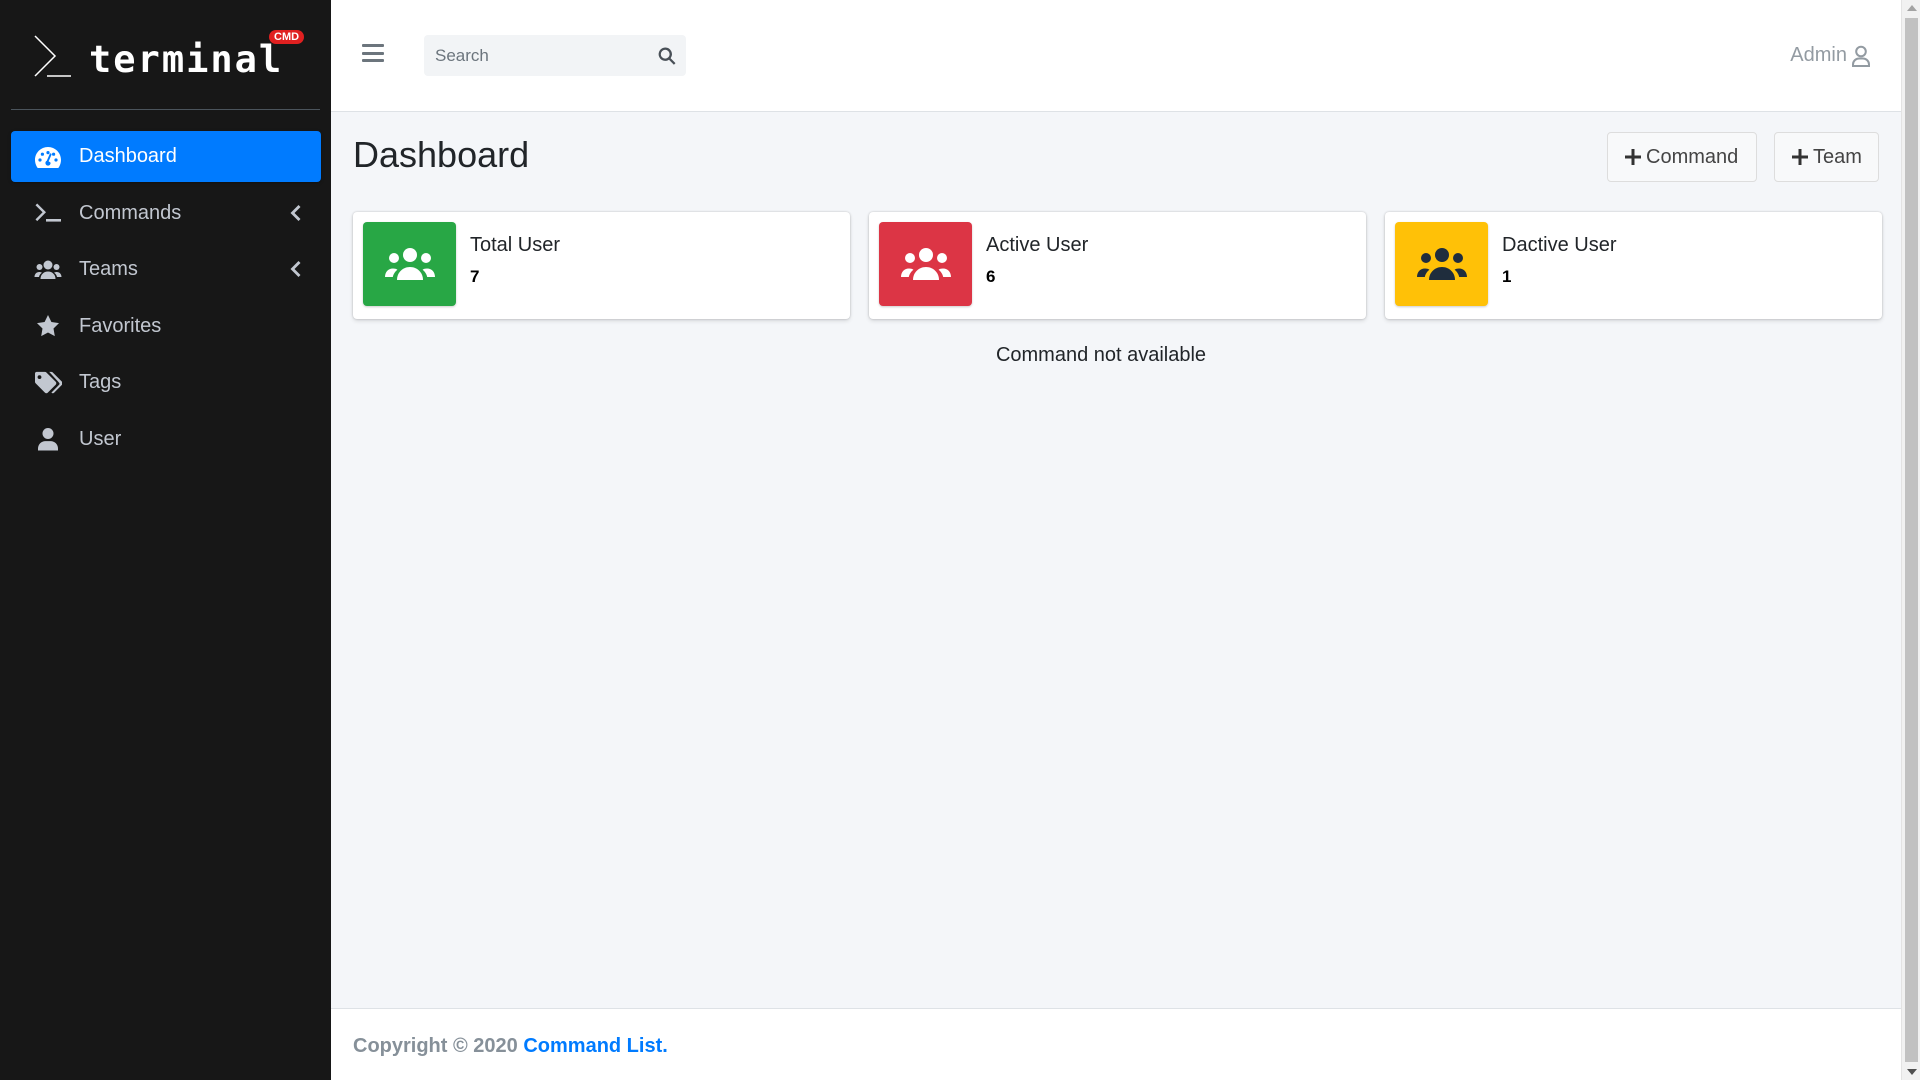  I want to click on stat-label: Total User, so click(515, 245).